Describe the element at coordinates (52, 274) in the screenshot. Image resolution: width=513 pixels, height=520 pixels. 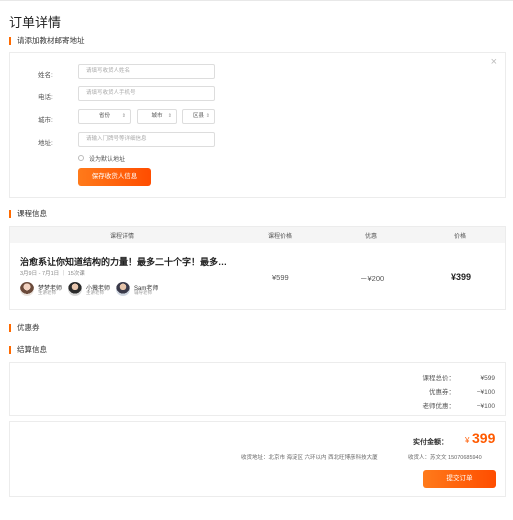
I see `course-date: 3月9日 - 7月1日 ｜ 15次课` at that location.